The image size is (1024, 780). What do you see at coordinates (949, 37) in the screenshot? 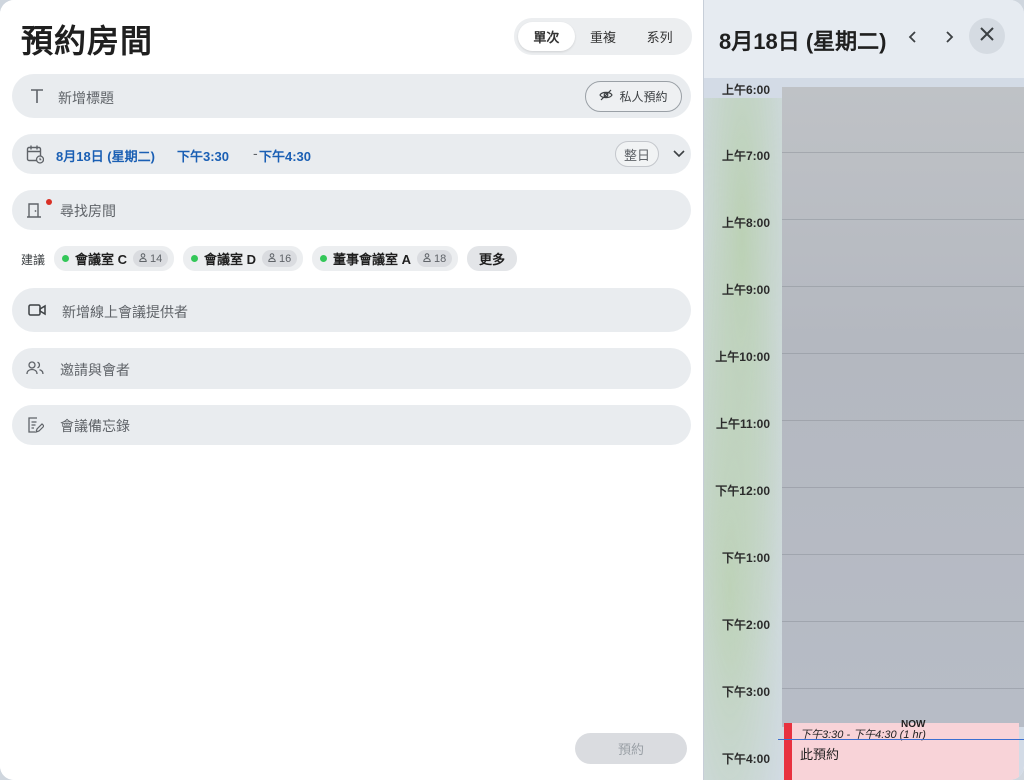
I see `chevron-right-icon` at bounding box center [949, 37].